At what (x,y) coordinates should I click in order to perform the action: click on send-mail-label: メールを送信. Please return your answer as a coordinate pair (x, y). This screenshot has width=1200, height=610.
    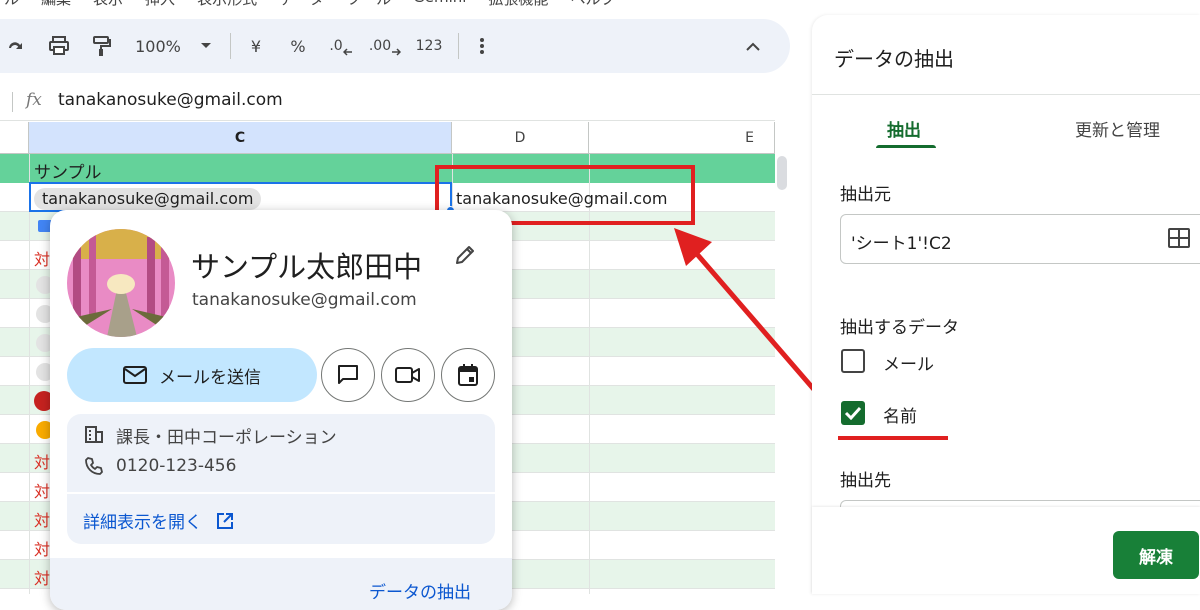
    Looking at the image, I should click on (210, 377).